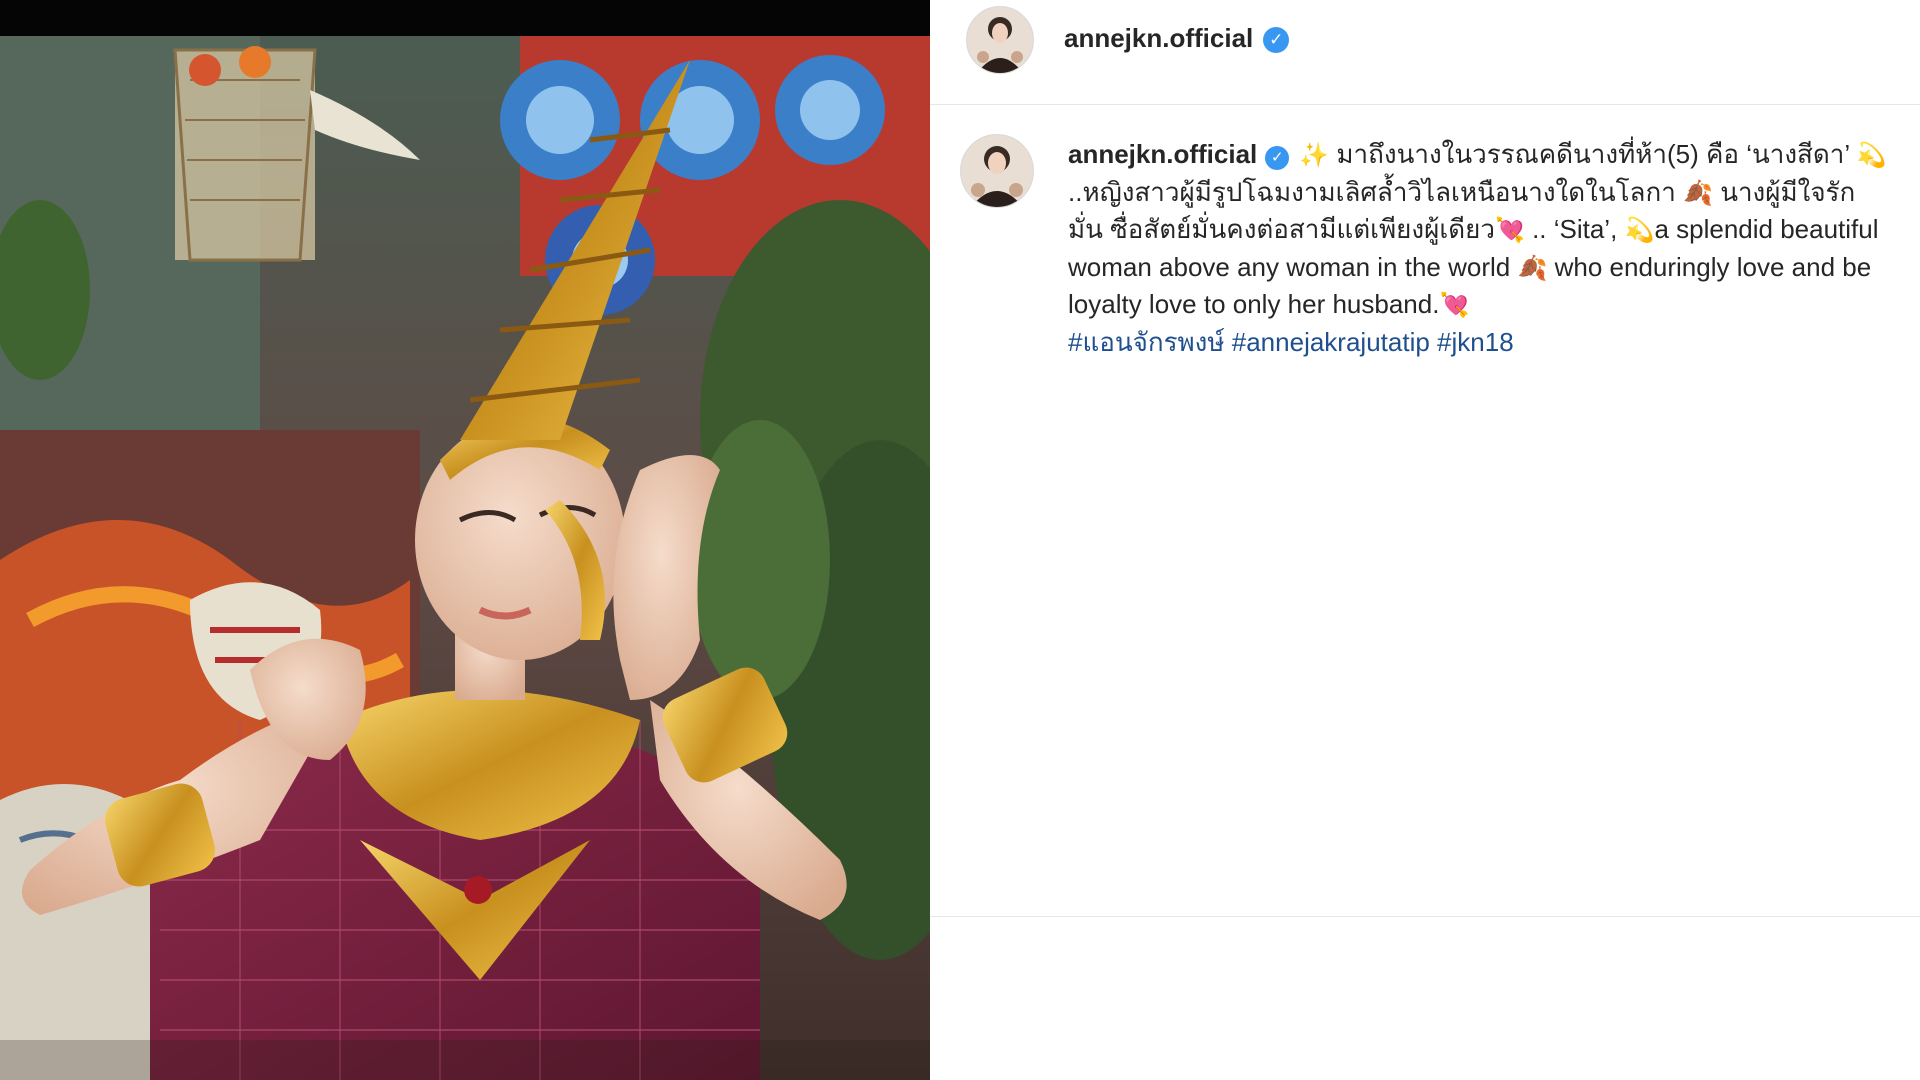 Image resolution: width=1920 pixels, height=1080 pixels. I want to click on caption-username: annejkn.official, so click(1162, 154).